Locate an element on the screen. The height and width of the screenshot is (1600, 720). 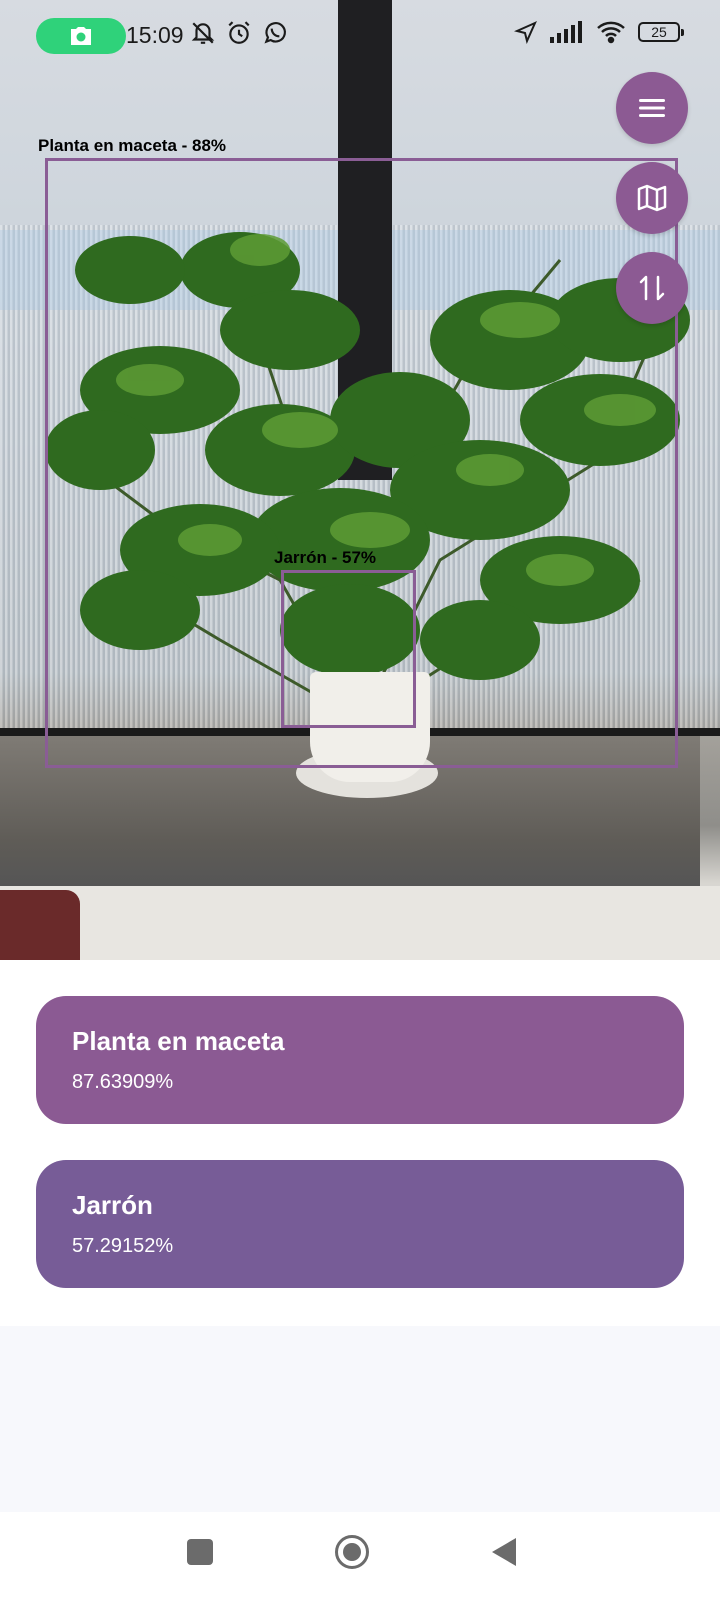
wifi-icon is located at coordinates (611, 32).